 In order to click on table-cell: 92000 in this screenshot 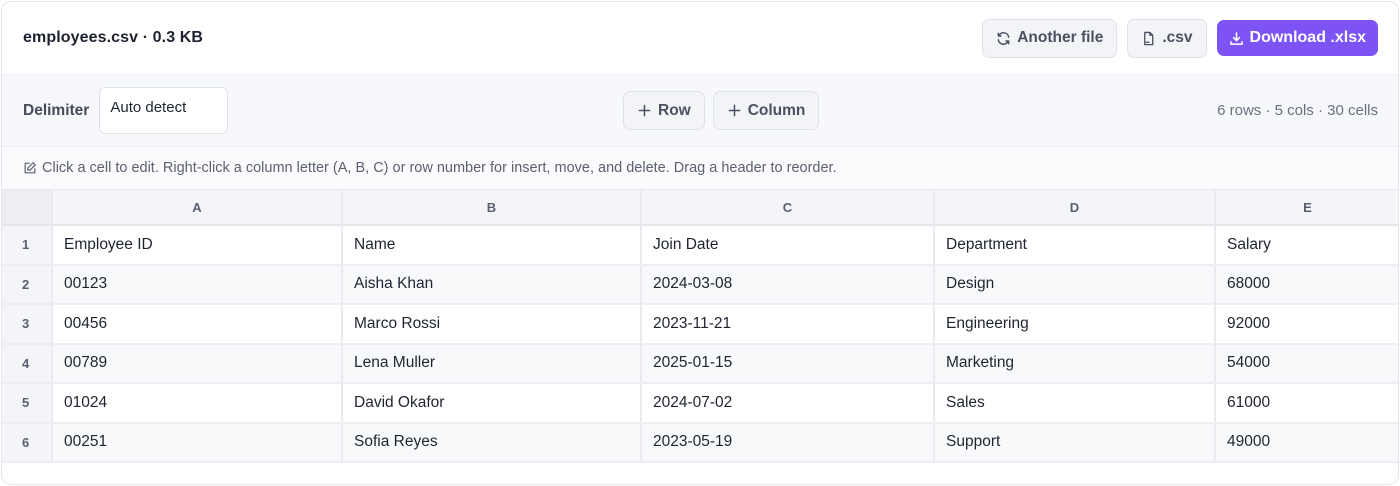, I will do `click(1306, 324)`.